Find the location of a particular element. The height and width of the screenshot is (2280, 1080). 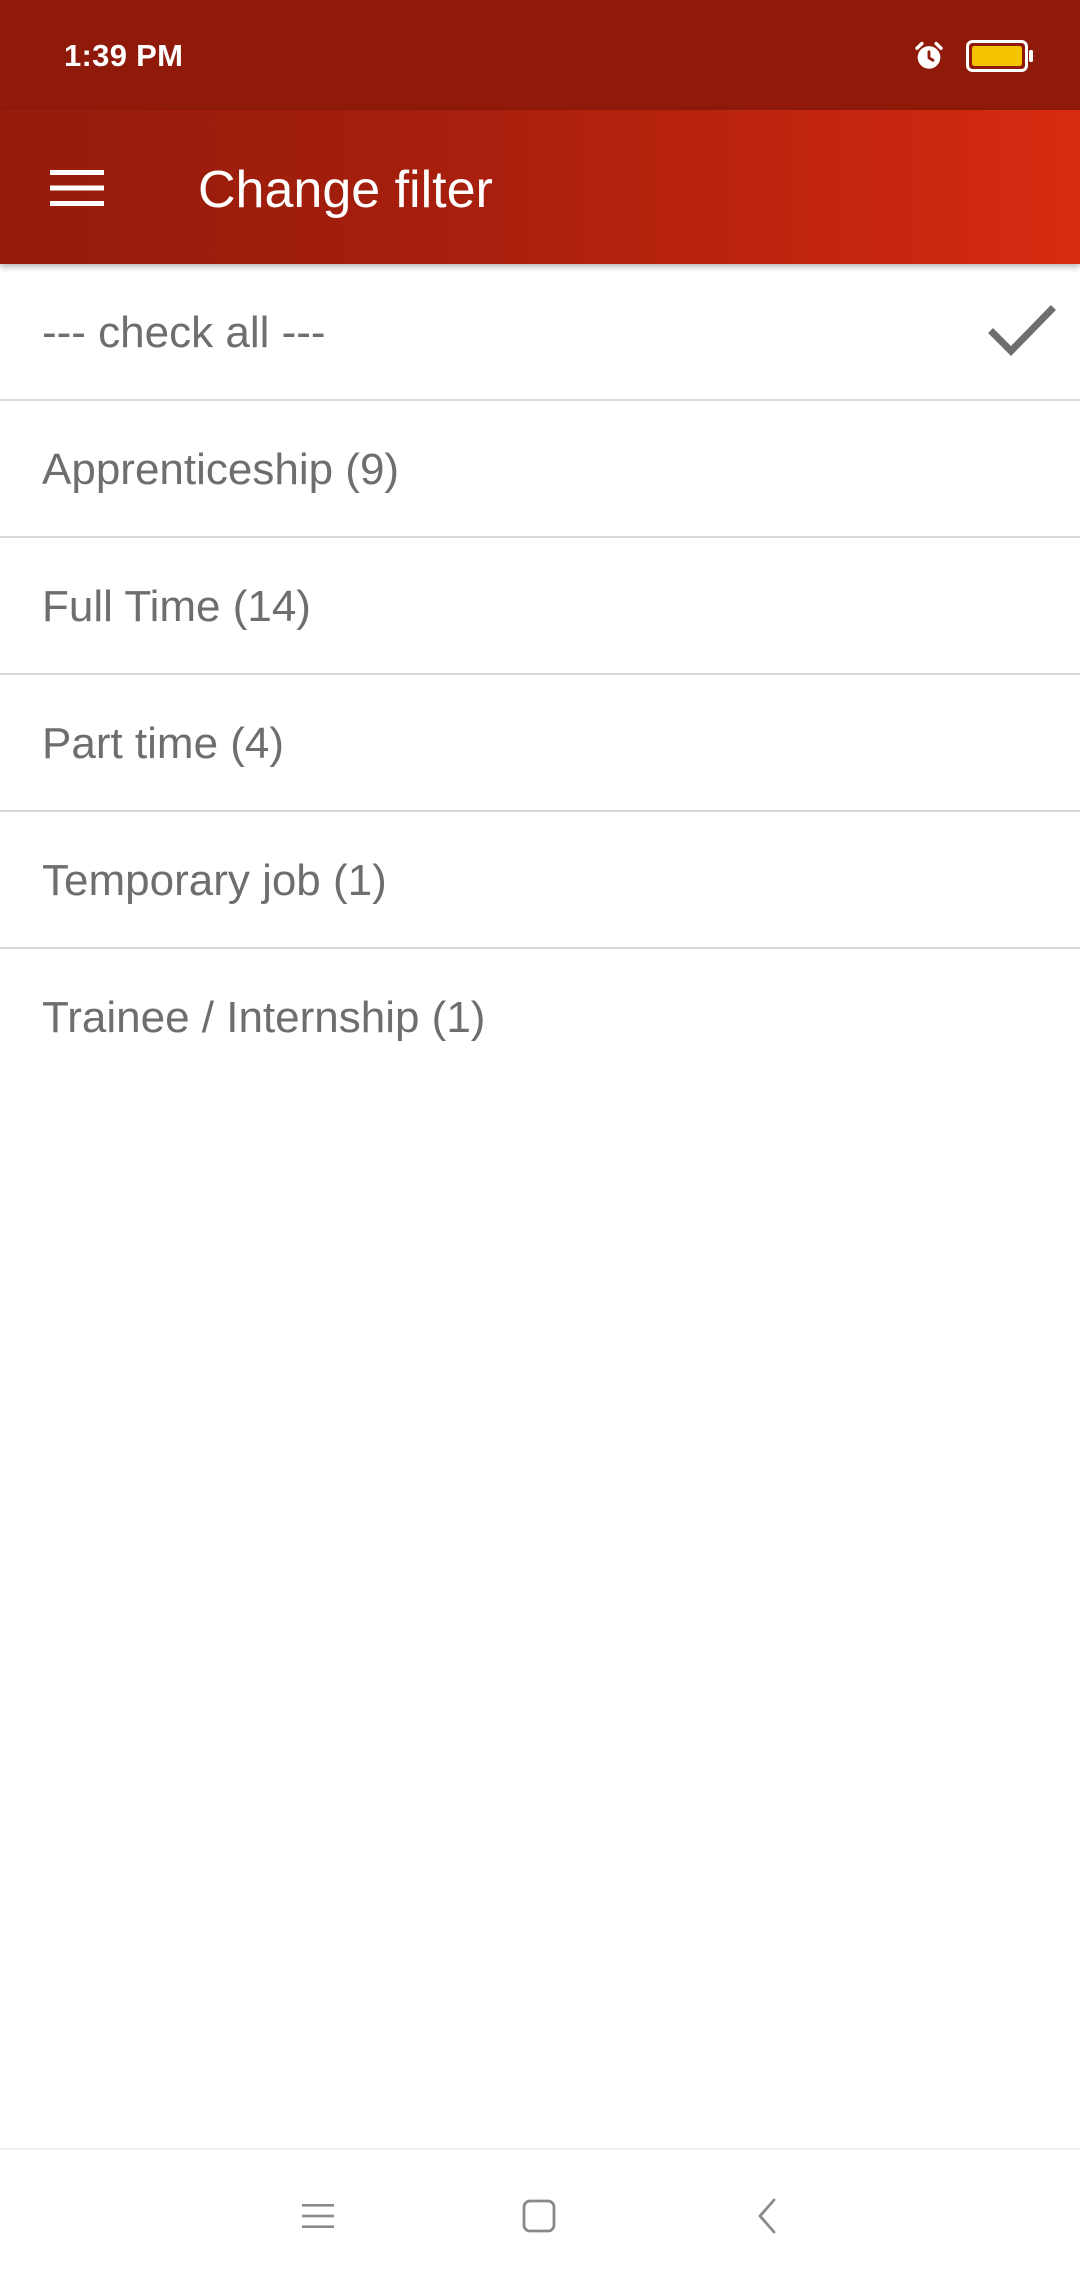

checkmark-icon is located at coordinates (1022, 330).